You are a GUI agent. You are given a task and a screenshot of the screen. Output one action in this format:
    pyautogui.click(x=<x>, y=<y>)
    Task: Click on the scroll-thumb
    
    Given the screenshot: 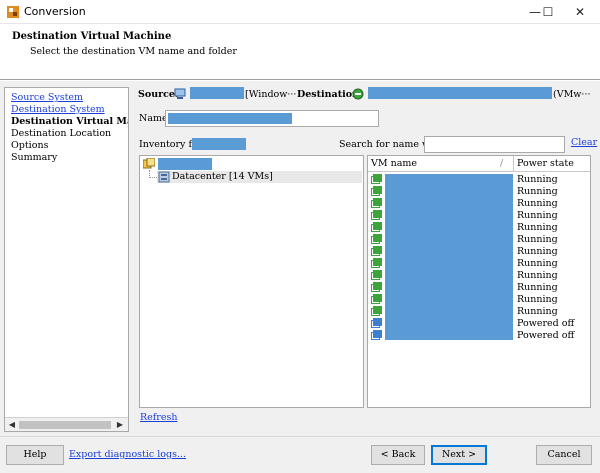 What is the action you would take?
    pyautogui.click(x=65, y=425)
    